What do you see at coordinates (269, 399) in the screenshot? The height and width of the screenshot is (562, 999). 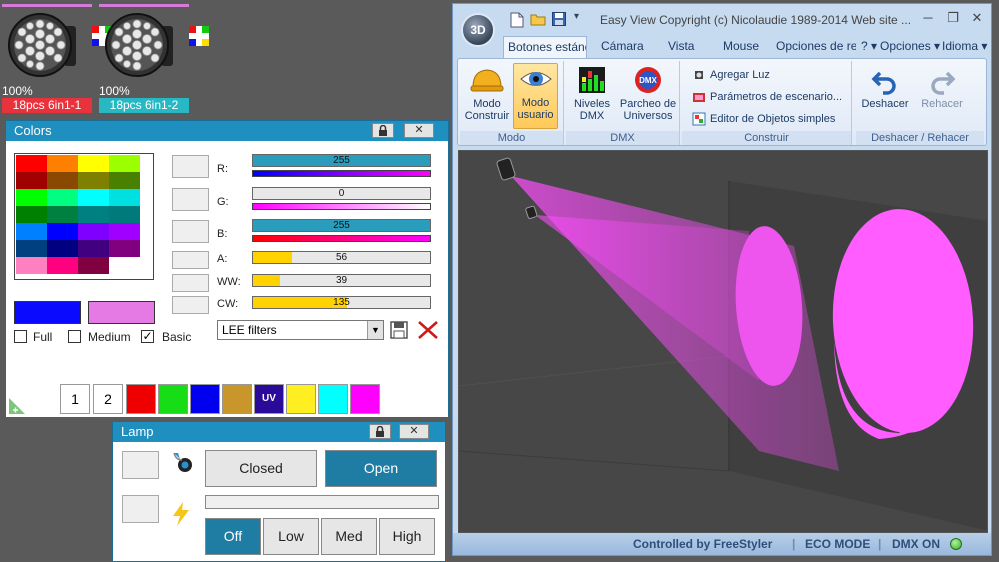 I see `quick-uv-button: UV` at bounding box center [269, 399].